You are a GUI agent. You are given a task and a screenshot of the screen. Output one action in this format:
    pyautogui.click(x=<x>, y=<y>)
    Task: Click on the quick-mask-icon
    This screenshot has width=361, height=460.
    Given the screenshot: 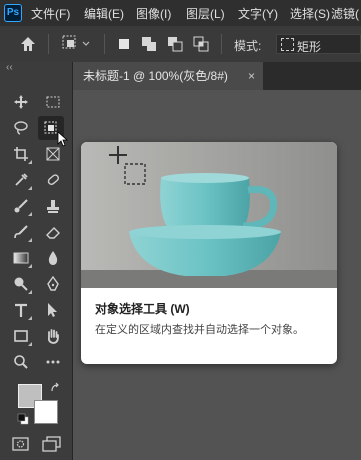 What is the action you would take?
    pyautogui.click(x=21, y=444)
    